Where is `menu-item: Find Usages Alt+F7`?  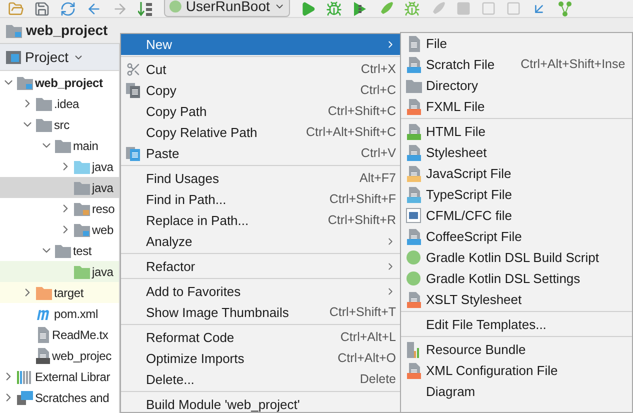
menu-item: Find Usages Alt+F7 is located at coordinates (260, 178).